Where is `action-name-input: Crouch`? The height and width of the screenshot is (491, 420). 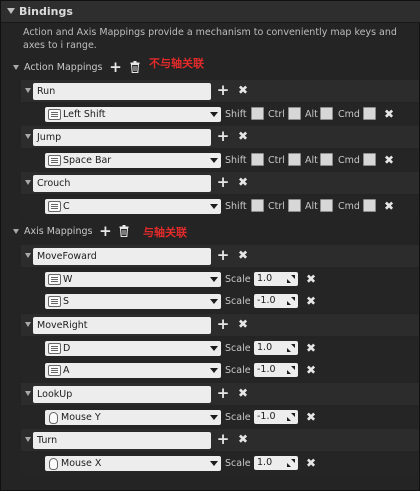
action-name-input: Crouch is located at coordinates (122, 183).